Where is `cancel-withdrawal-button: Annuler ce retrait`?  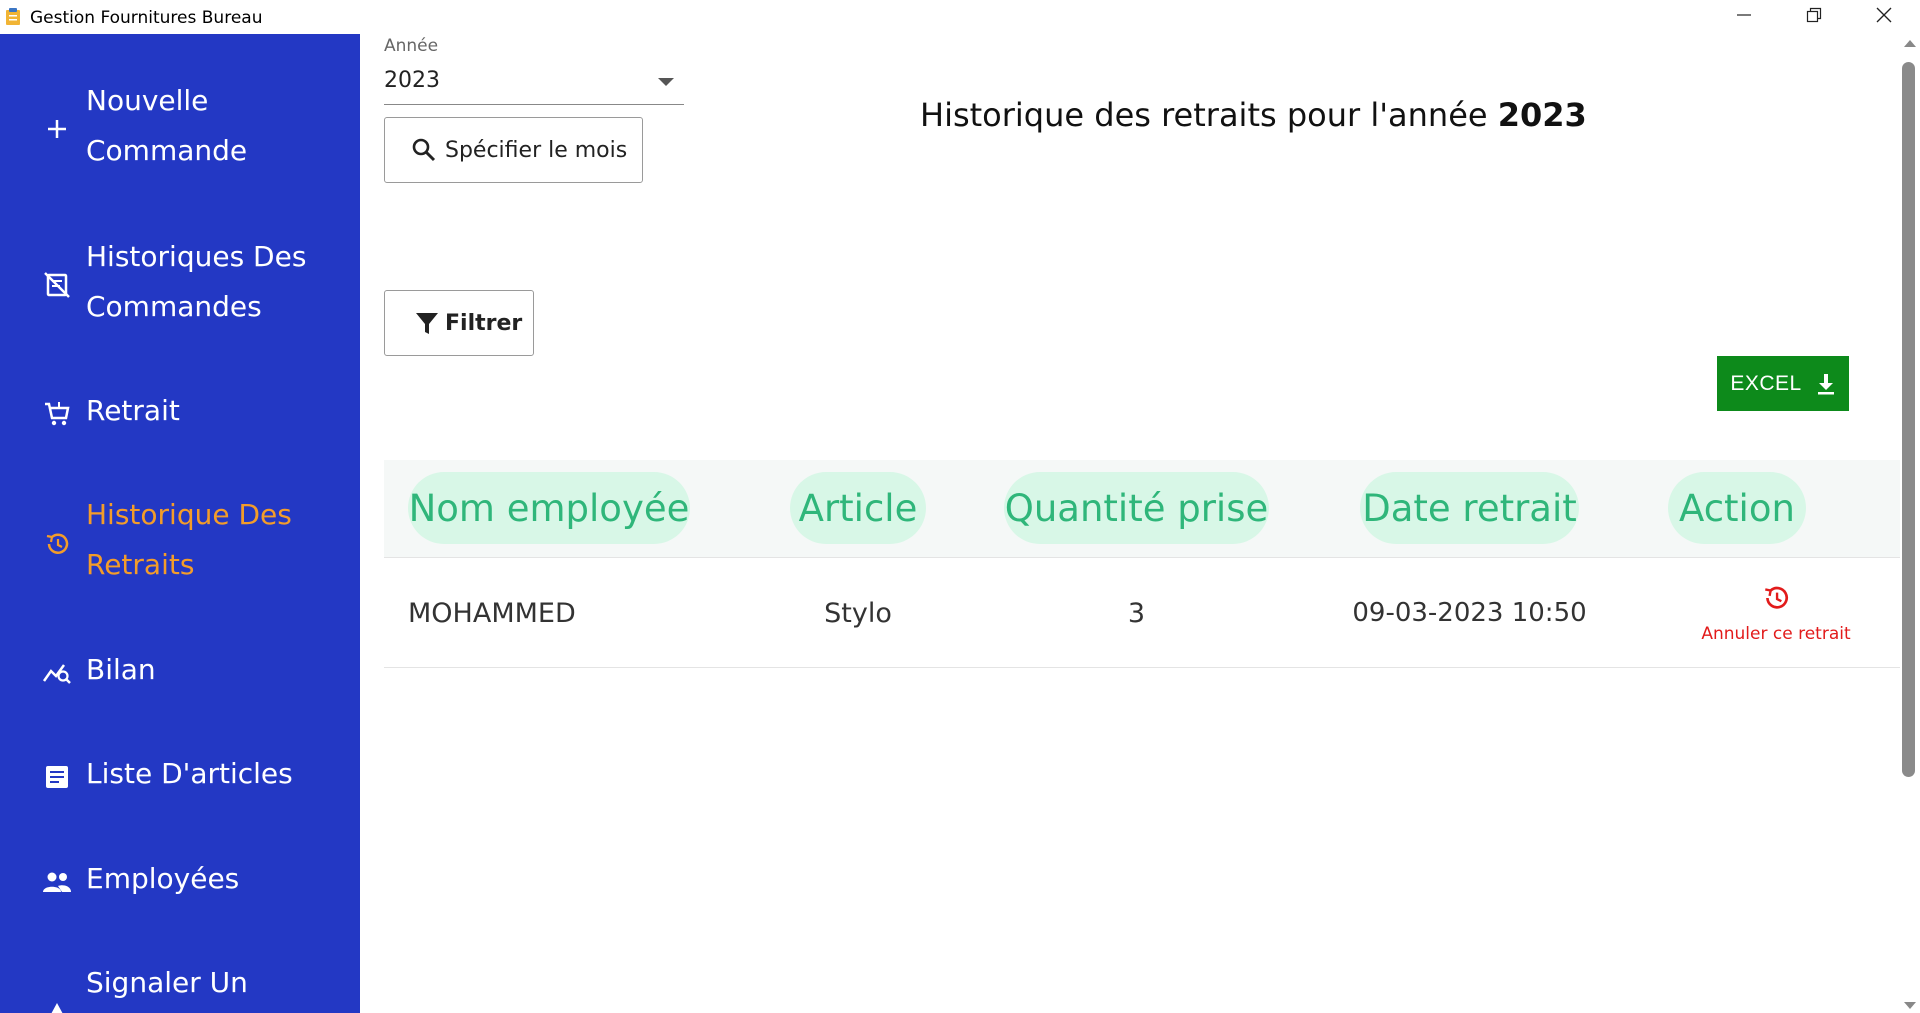 cancel-withdrawal-button: Annuler ce retrait is located at coordinates (1776, 613).